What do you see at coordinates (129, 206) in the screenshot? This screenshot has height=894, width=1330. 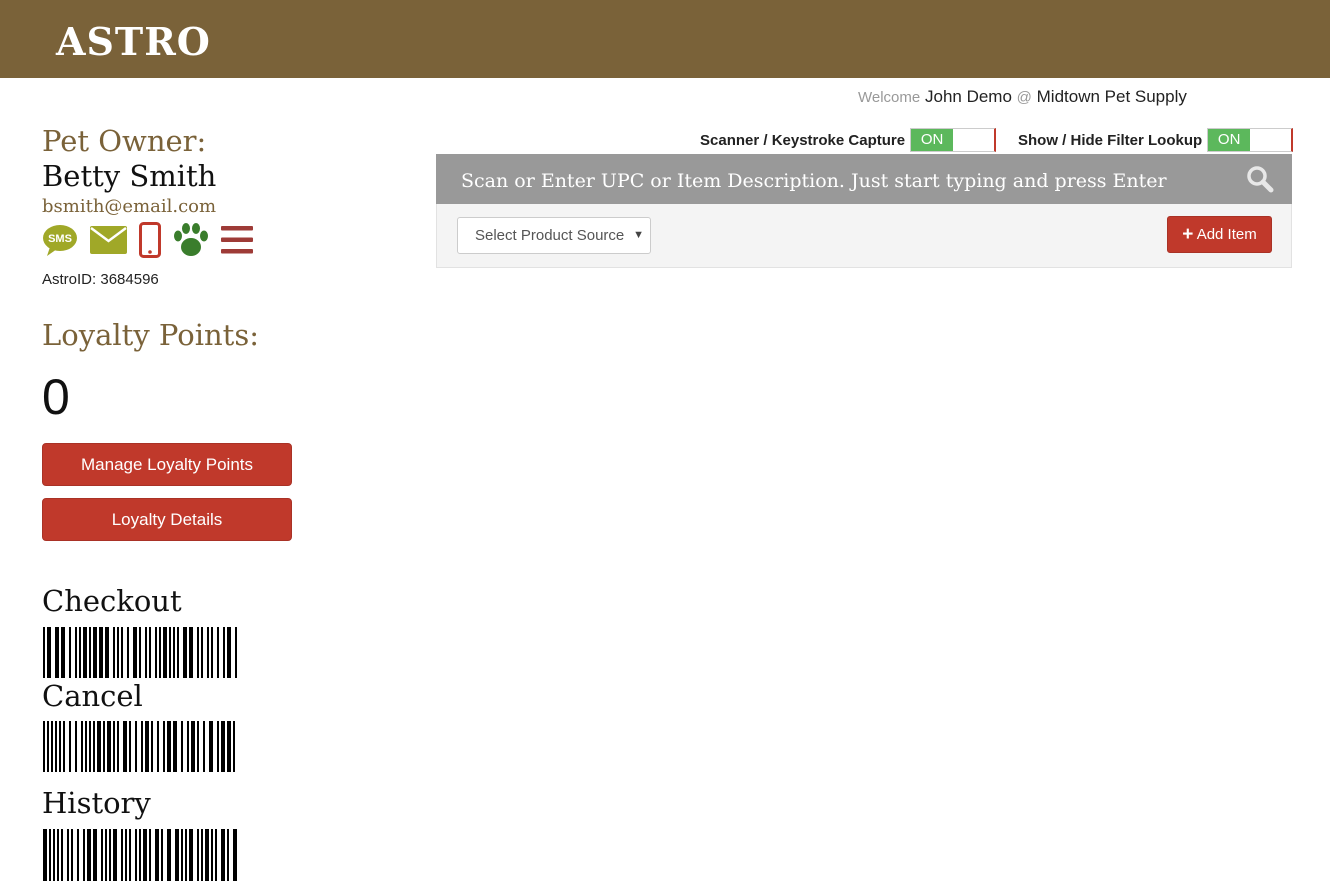 I see `pet-owner-email: bsmith@email.com` at bounding box center [129, 206].